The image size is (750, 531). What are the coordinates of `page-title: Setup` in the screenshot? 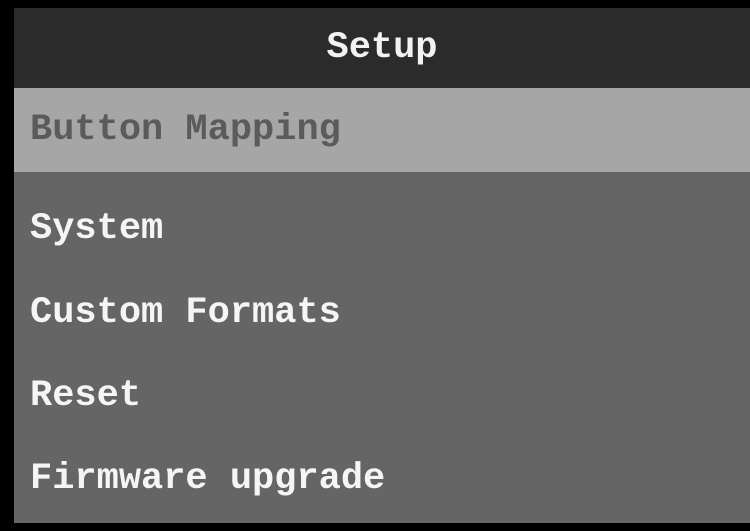 It's located at (382, 48).